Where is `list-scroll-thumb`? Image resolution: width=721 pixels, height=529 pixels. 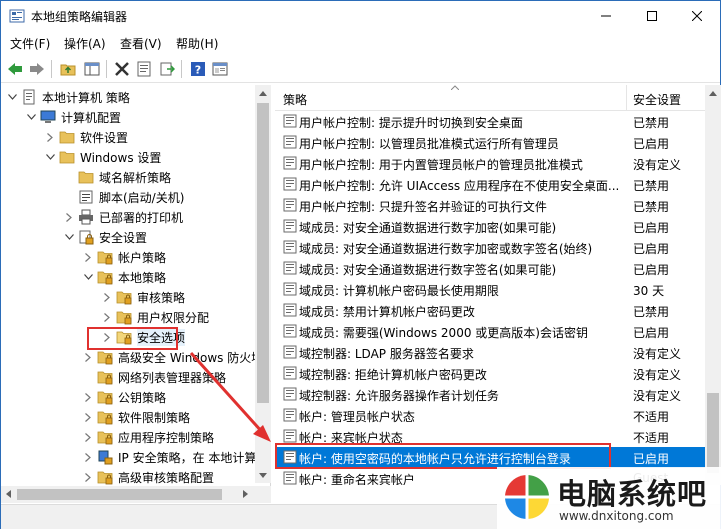 list-scroll-thumb is located at coordinates (713, 433).